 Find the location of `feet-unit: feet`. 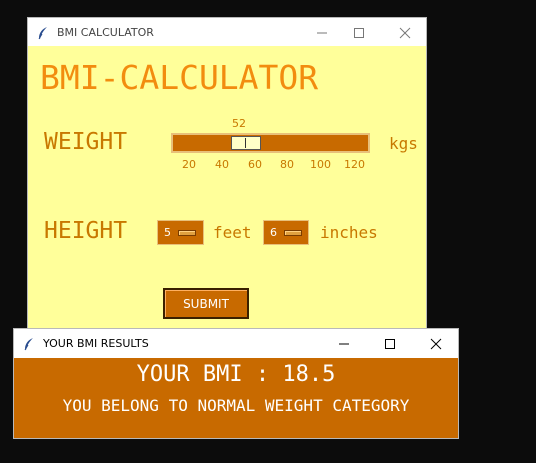

feet-unit: feet is located at coordinates (232, 232).